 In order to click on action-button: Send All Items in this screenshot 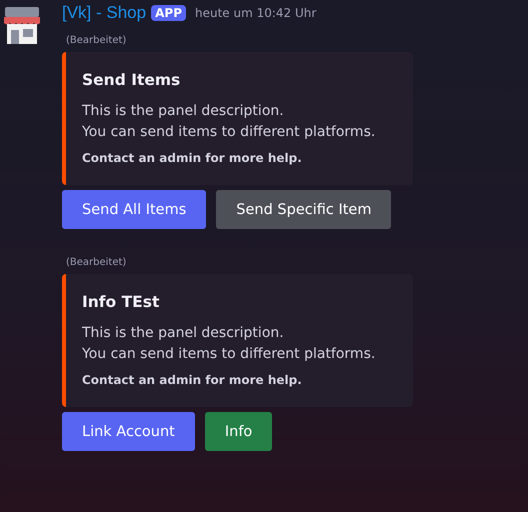, I will do `click(134, 209)`.